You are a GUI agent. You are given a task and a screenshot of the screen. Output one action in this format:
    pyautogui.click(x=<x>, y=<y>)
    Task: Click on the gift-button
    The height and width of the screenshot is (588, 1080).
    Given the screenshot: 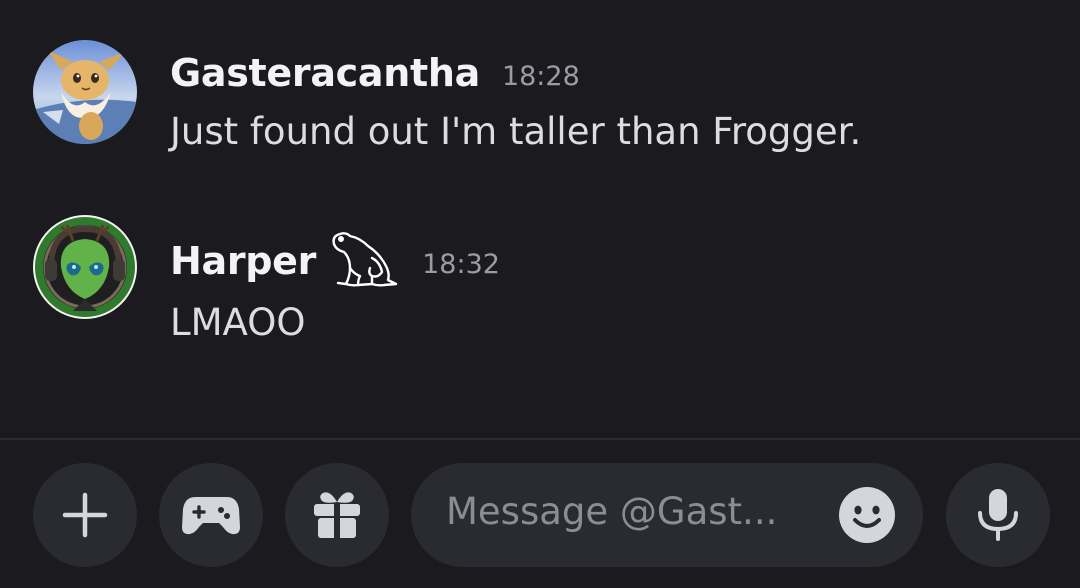 What is the action you would take?
    pyautogui.click(x=337, y=515)
    